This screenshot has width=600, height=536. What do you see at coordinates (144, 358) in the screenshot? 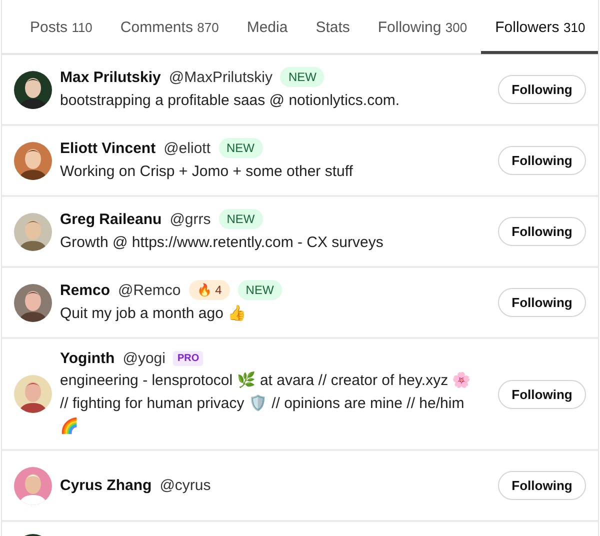
I see `user-handle: @yogi` at bounding box center [144, 358].